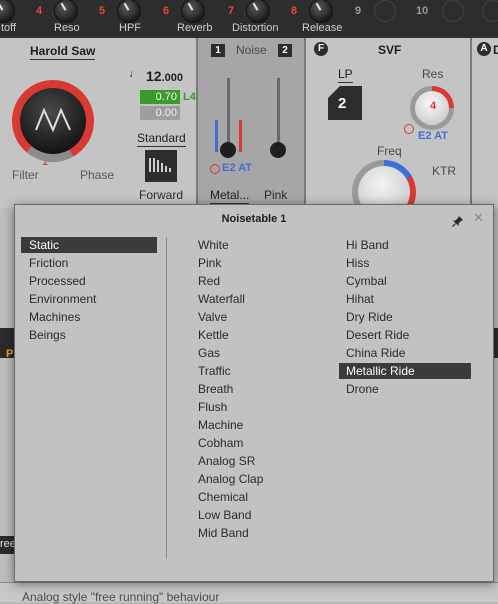  What do you see at coordinates (102, 11) in the screenshot?
I see `macro-number-5: 5` at bounding box center [102, 11].